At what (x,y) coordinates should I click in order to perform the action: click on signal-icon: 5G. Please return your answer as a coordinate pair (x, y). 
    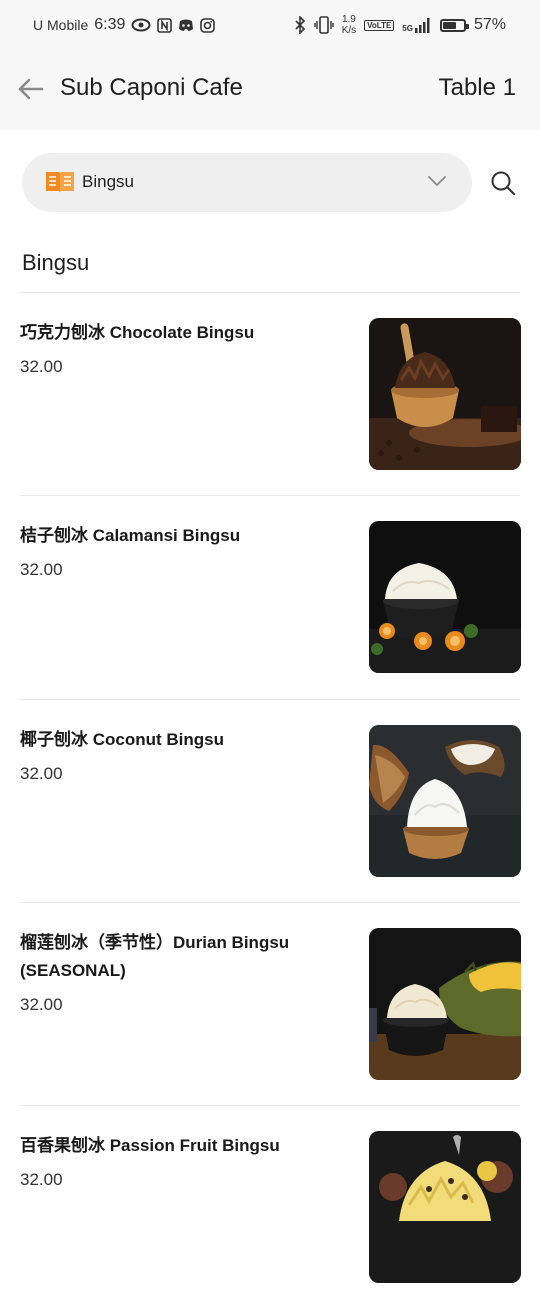
    Looking at the image, I should click on (417, 25).